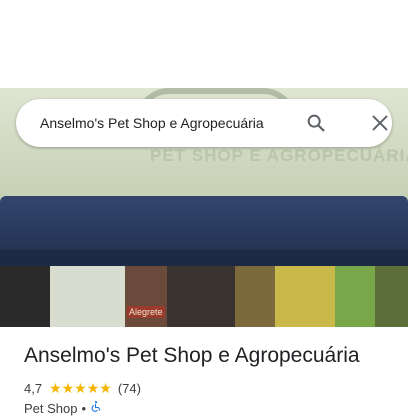  Describe the element at coordinates (25, 296) in the screenshot. I see `shelf-left` at that location.